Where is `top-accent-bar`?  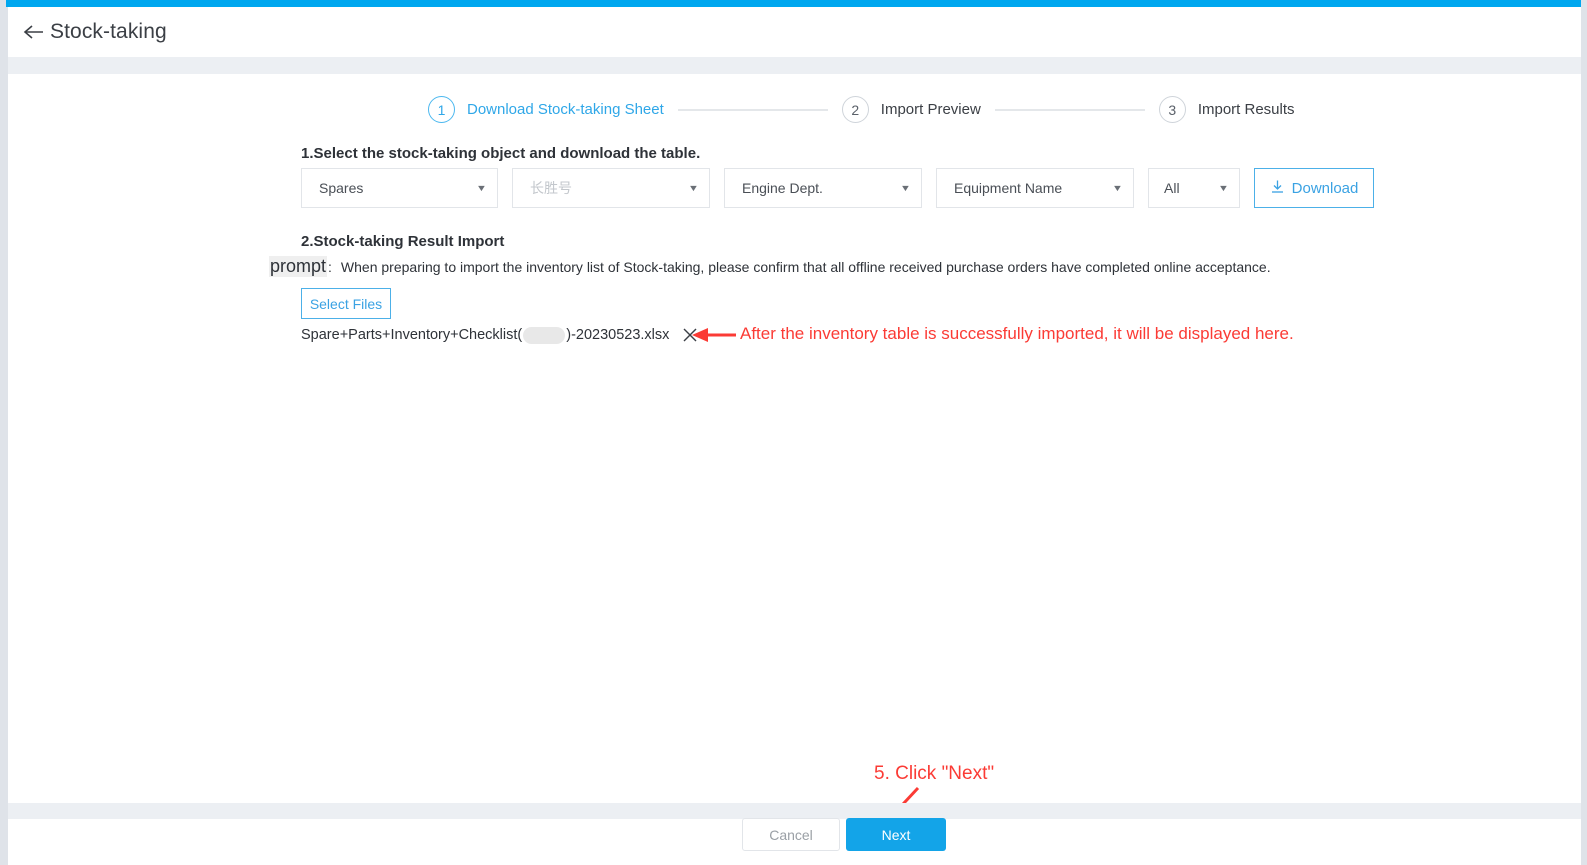 top-accent-bar is located at coordinates (793, 3).